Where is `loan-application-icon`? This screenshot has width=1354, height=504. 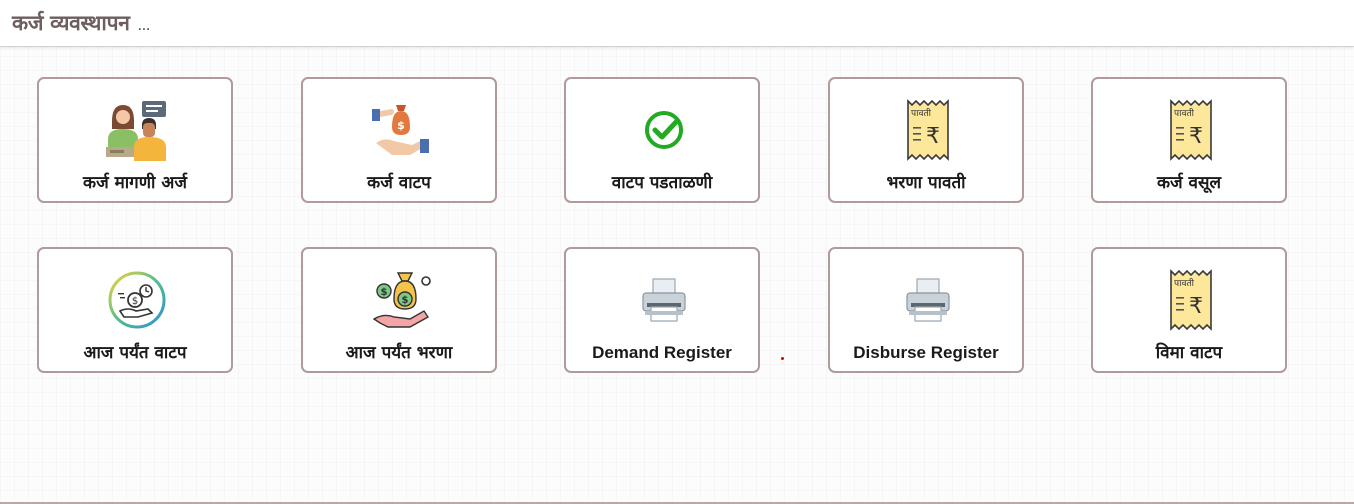 loan-application-icon is located at coordinates (137, 130).